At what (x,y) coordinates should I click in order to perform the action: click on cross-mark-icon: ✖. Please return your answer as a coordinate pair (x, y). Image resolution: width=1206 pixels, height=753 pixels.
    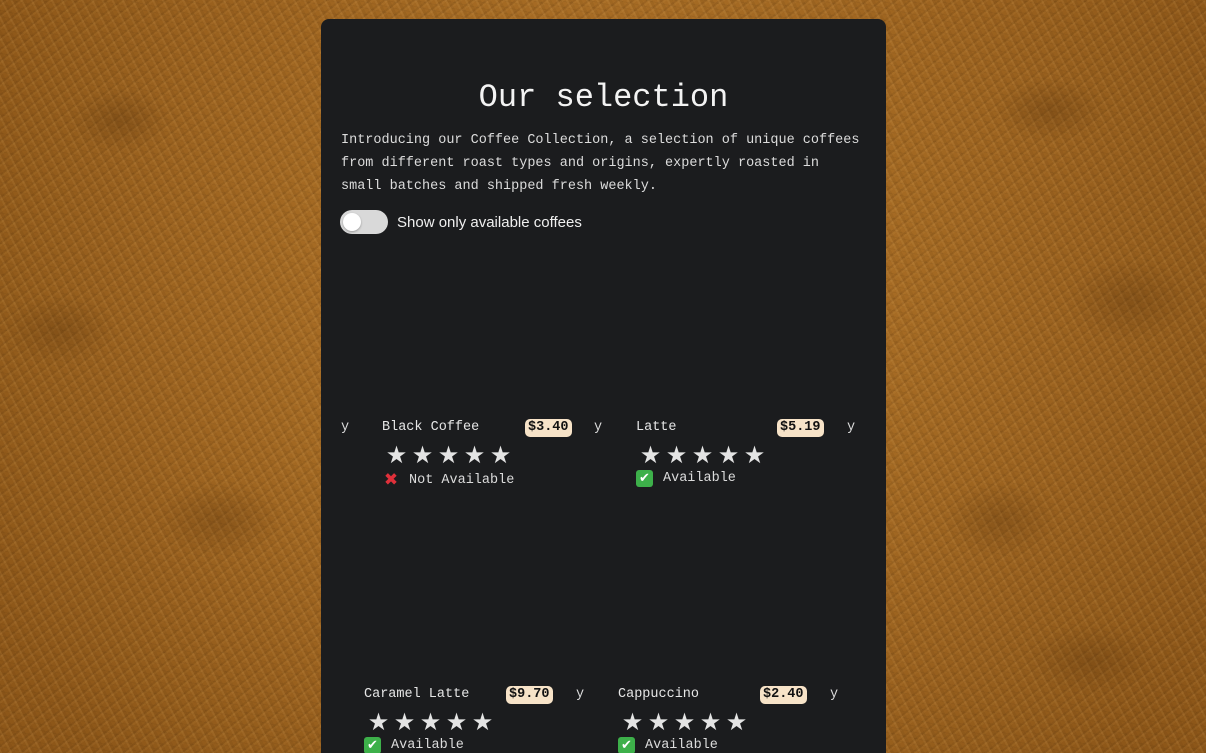
    Looking at the image, I should click on (391, 480).